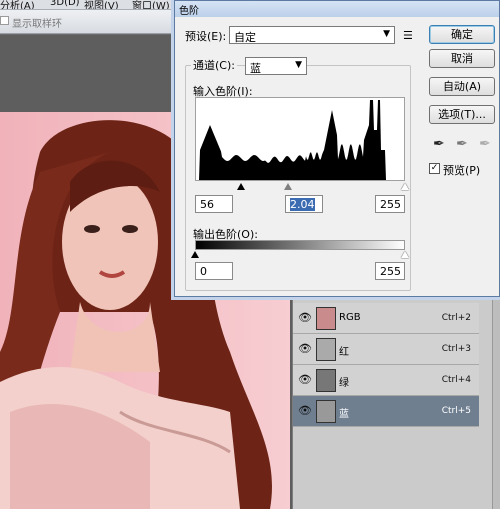 The width and height of the screenshot is (500, 509). Describe the element at coordinates (462, 144) in the screenshot. I see `gray-eyedropper-icon: ✒` at that location.